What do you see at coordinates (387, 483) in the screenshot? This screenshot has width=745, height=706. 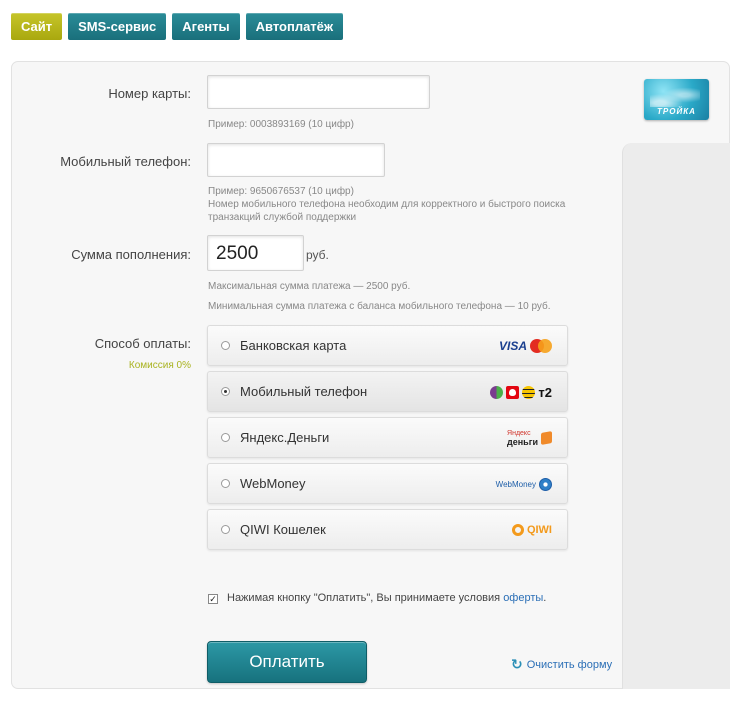 I see `option-webmoney: WebMoney WebMoney` at bounding box center [387, 483].